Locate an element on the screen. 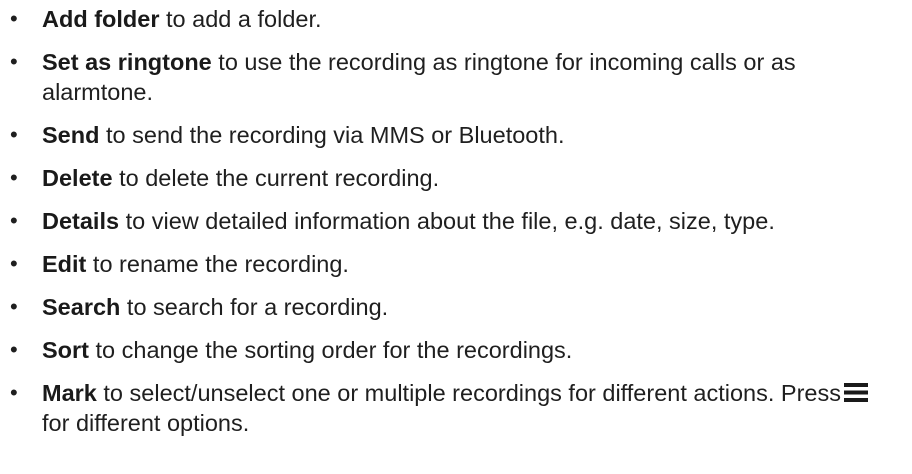  item-term: Add folder is located at coordinates (101, 19).